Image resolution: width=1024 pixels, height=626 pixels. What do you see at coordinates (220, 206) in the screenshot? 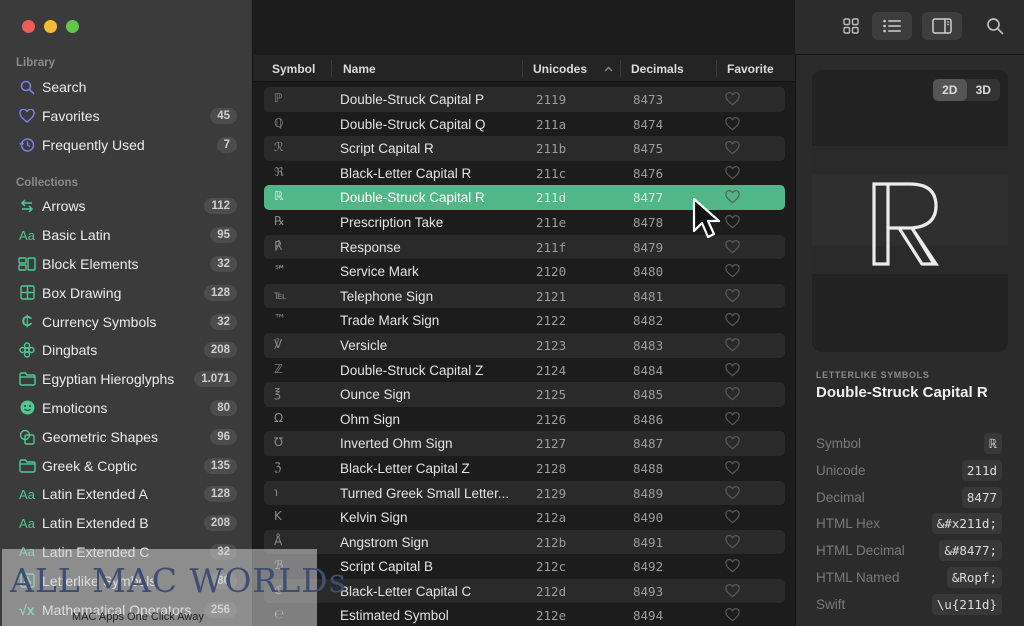
I see `count-badge: 112` at bounding box center [220, 206].